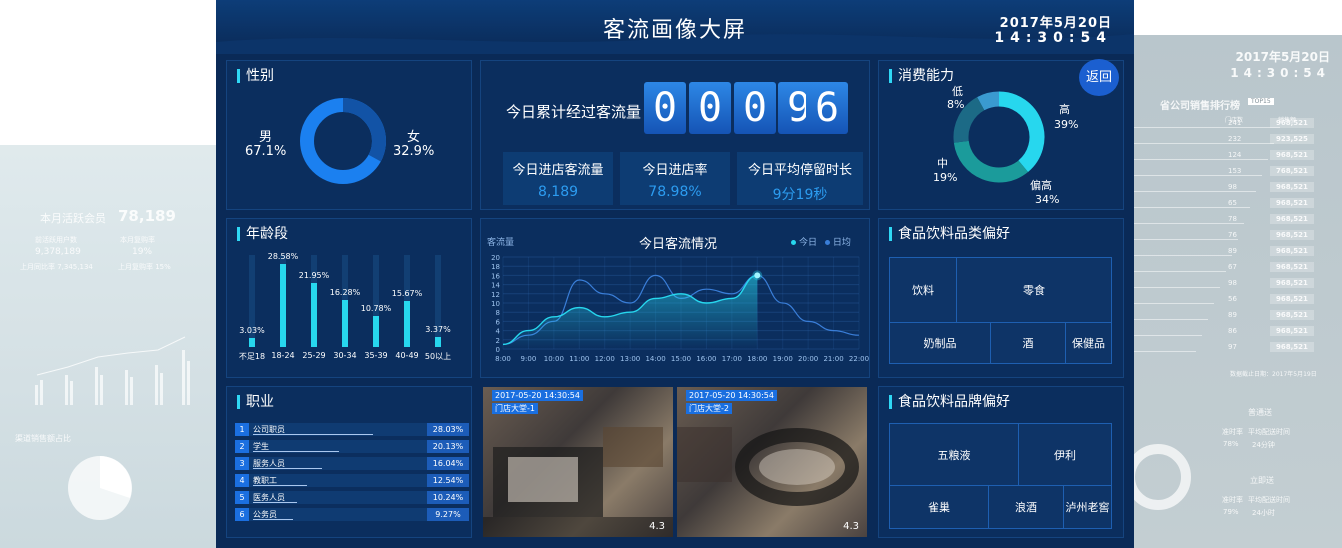 This screenshot has width=1342, height=548. I want to click on metric-value: 19%, so click(142, 252).